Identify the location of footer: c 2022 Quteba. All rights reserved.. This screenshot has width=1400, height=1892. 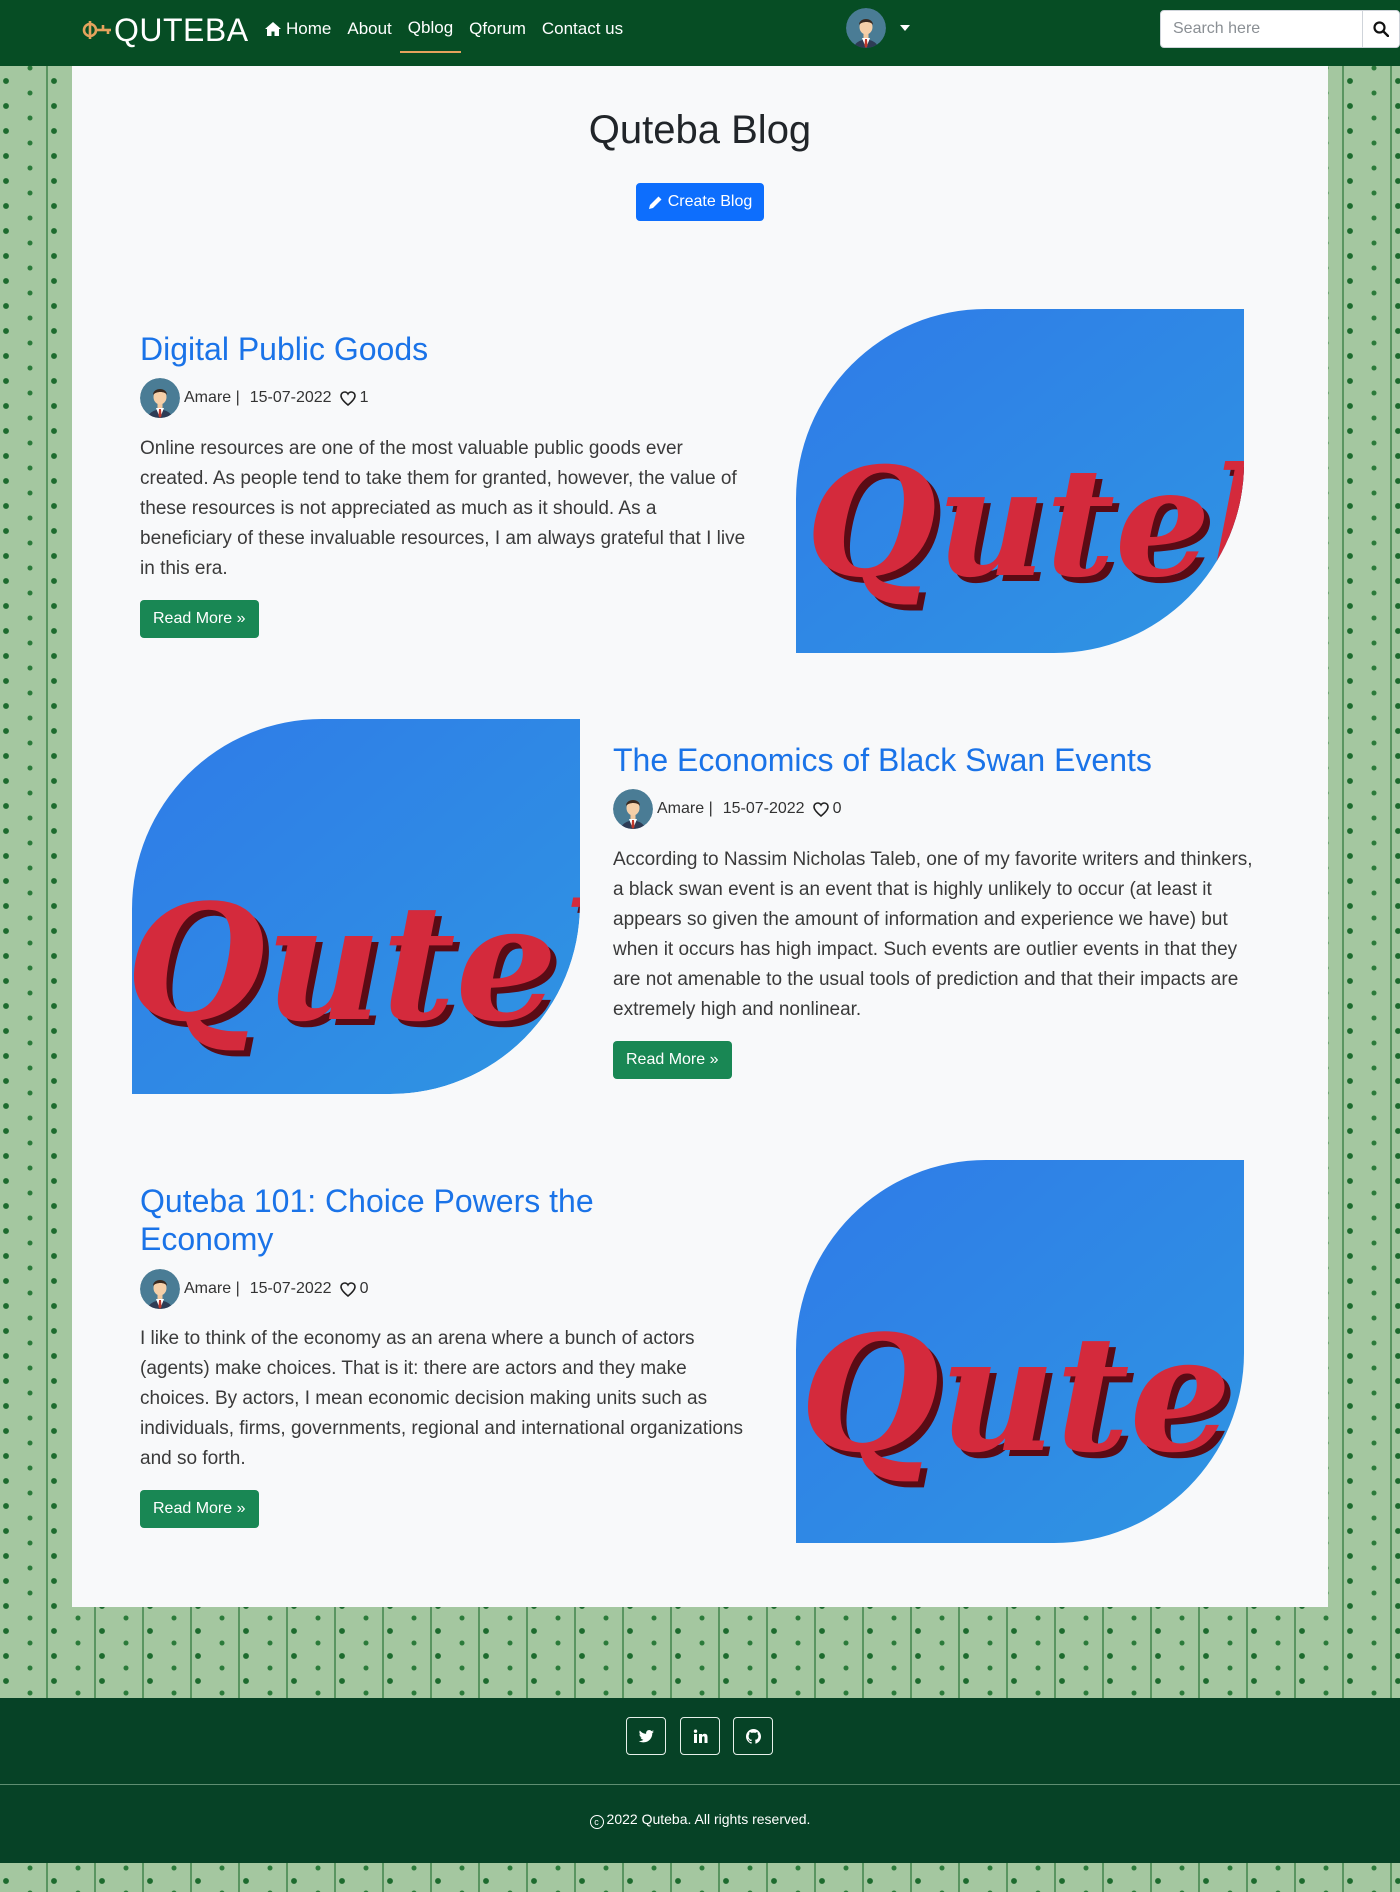
(700, 1824).